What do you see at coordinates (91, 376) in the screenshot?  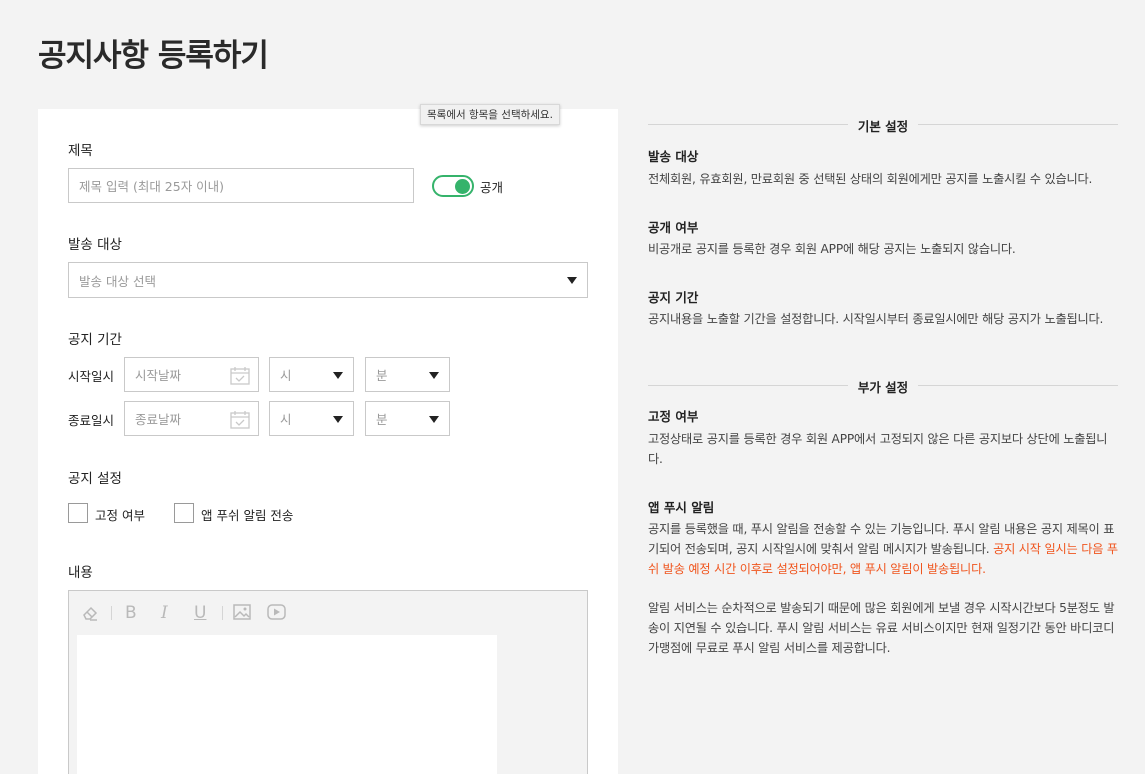 I see `start-label: 시작일시` at bounding box center [91, 376].